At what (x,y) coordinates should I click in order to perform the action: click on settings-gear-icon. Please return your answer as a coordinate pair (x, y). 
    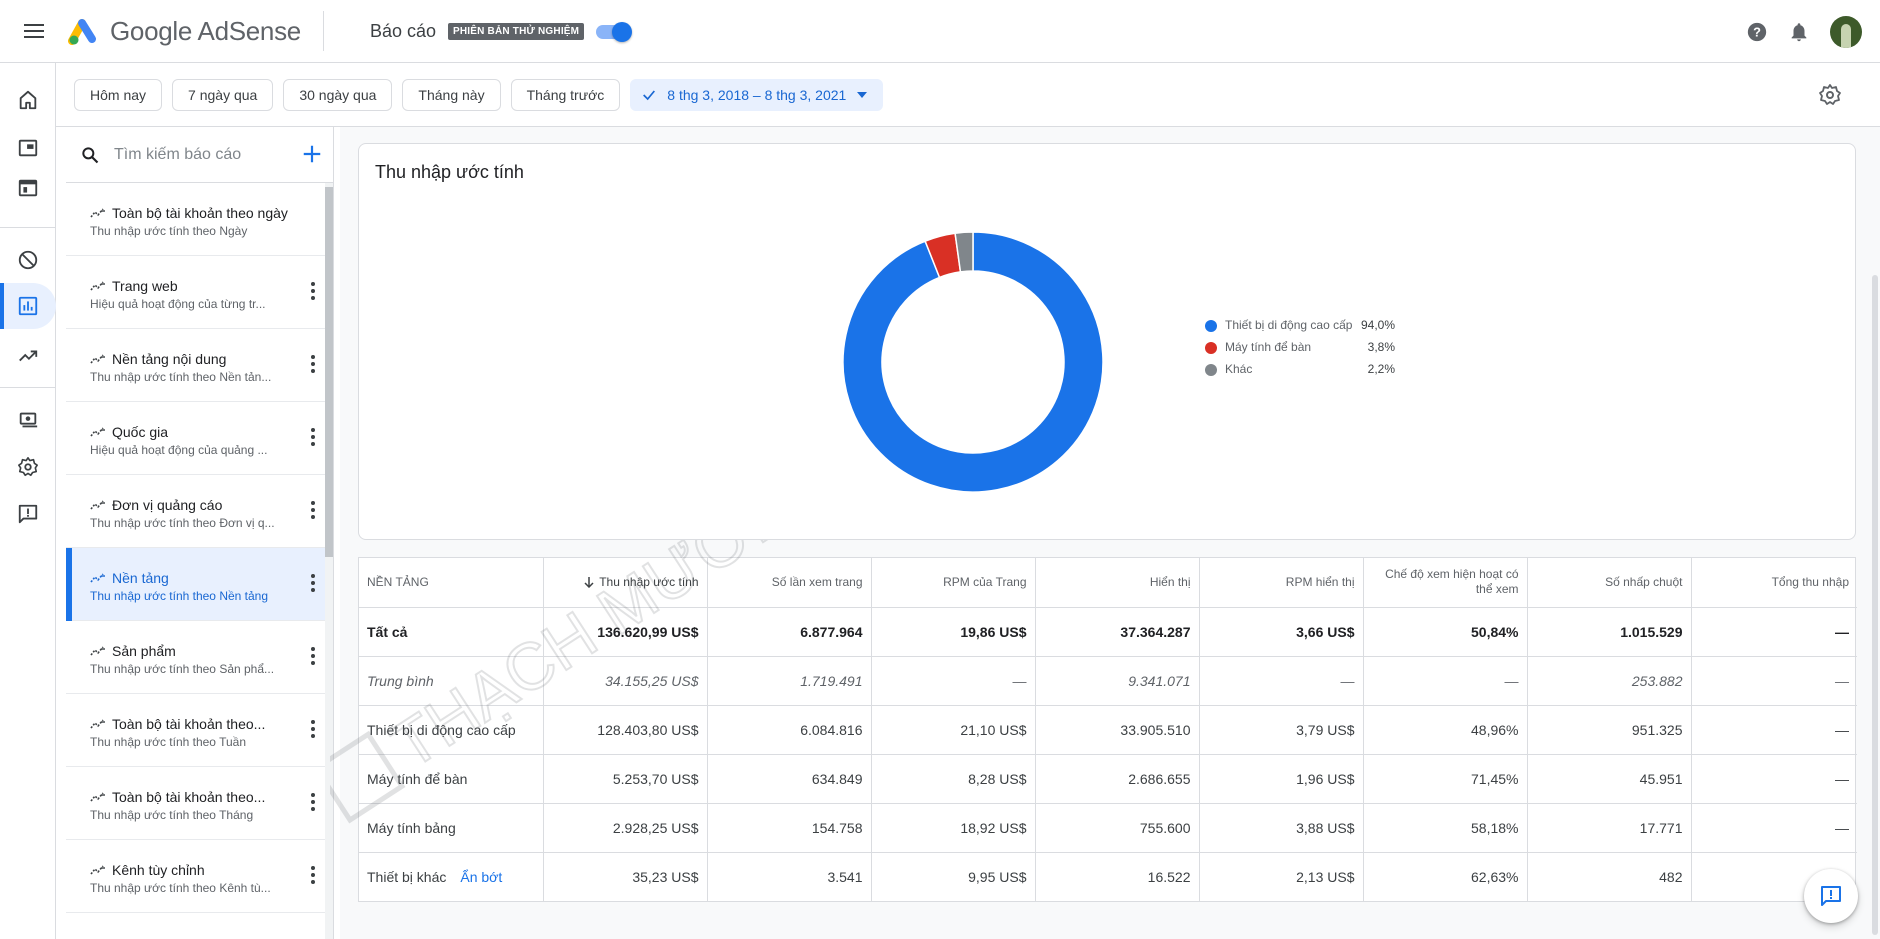
    Looking at the image, I should click on (28, 467).